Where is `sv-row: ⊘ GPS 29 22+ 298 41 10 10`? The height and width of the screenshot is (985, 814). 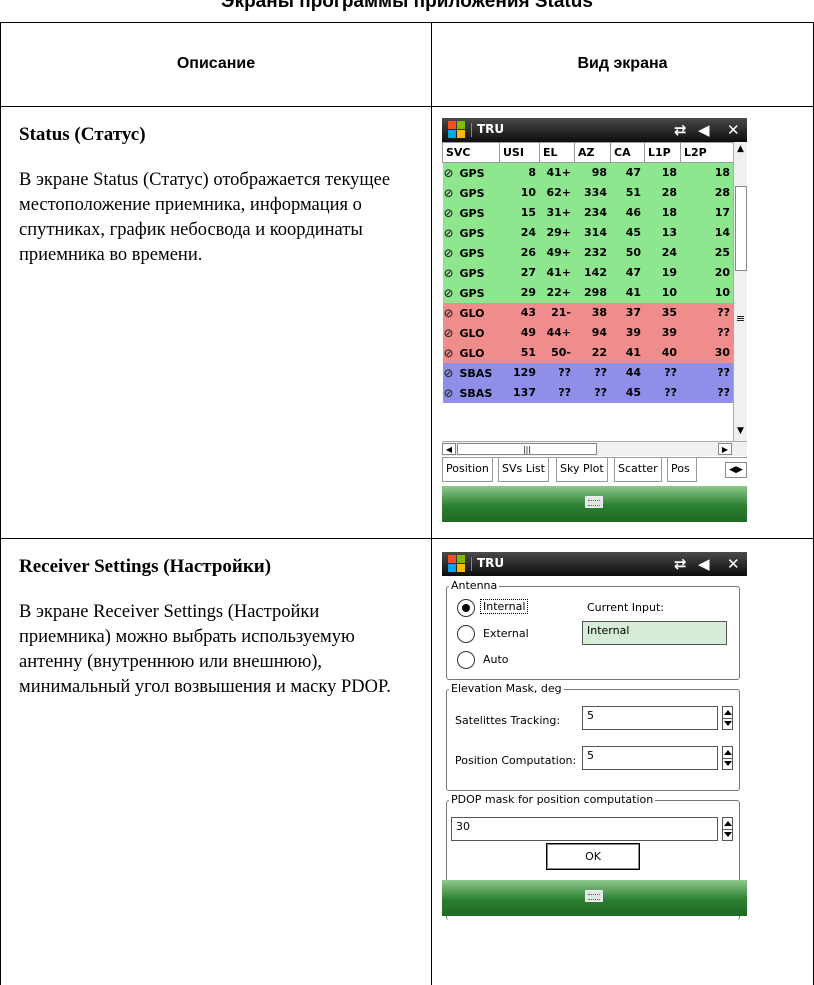 sv-row: ⊘ GPS 29 22+ 298 41 10 10 is located at coordinates (588, 292).